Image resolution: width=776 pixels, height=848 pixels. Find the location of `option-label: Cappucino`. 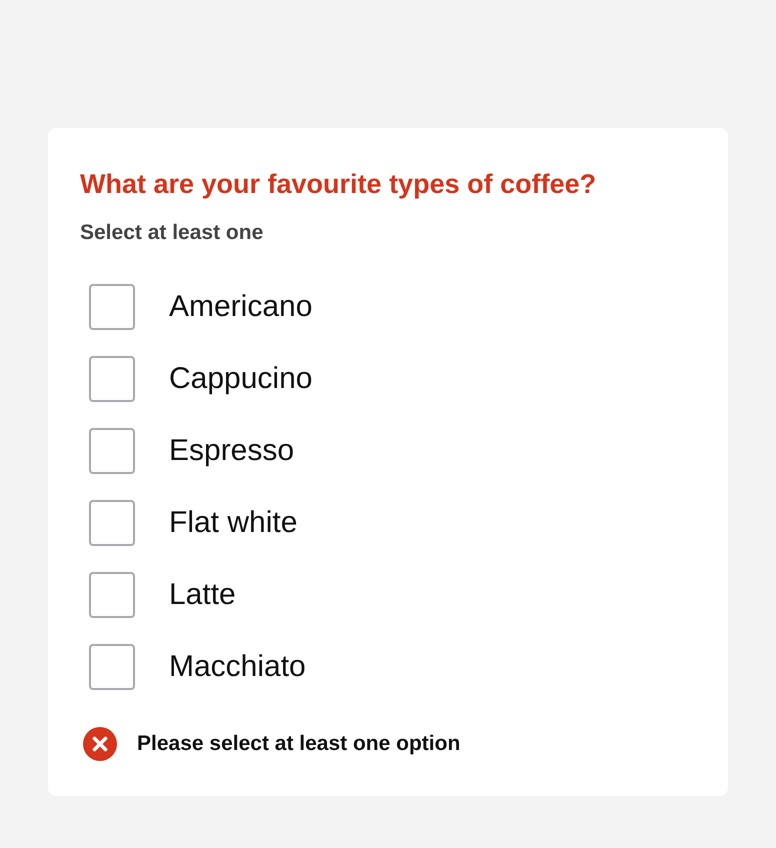

option-label: Cappucino is located at coordinates (240, 379).